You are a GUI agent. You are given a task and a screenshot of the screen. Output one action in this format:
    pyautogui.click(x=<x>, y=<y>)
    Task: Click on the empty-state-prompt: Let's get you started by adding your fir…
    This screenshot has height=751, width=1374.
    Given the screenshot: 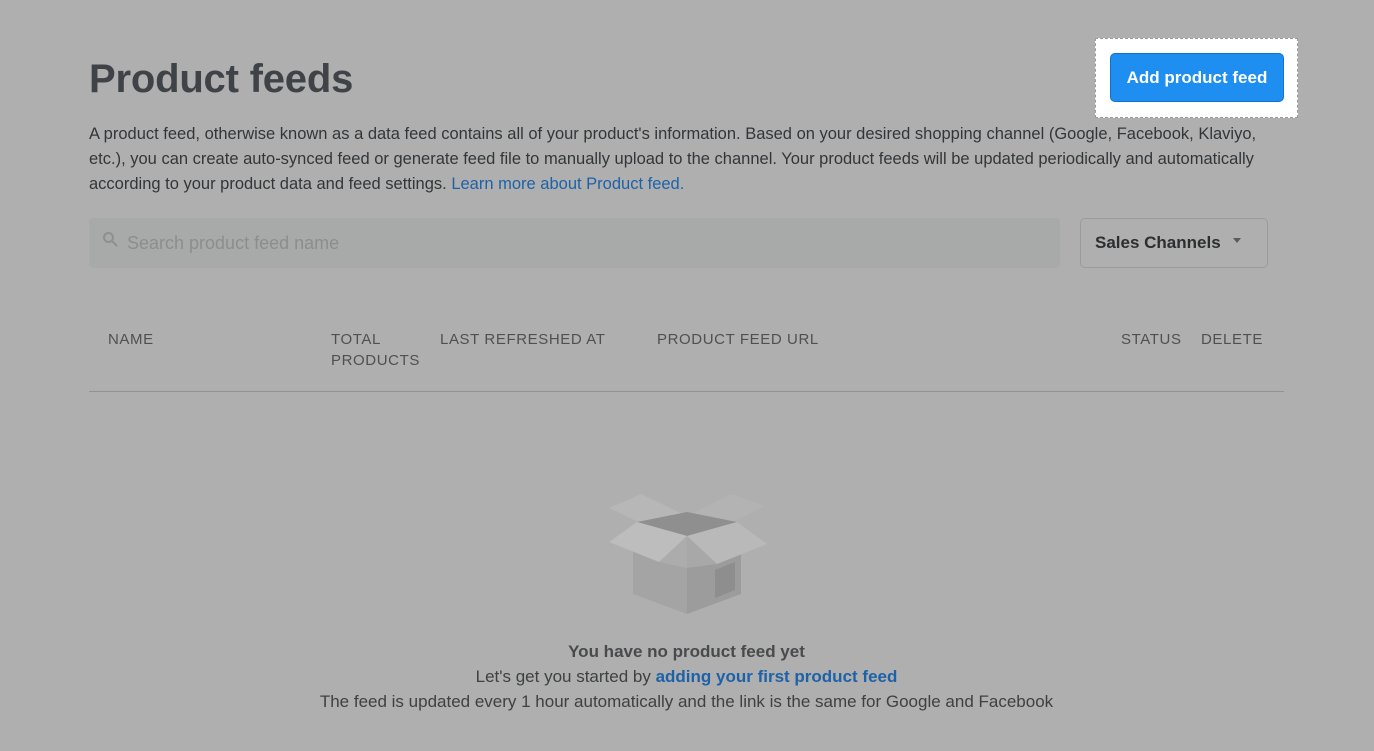 What is the action you would take?
    pyautogui.click(x=686, y=676)
    